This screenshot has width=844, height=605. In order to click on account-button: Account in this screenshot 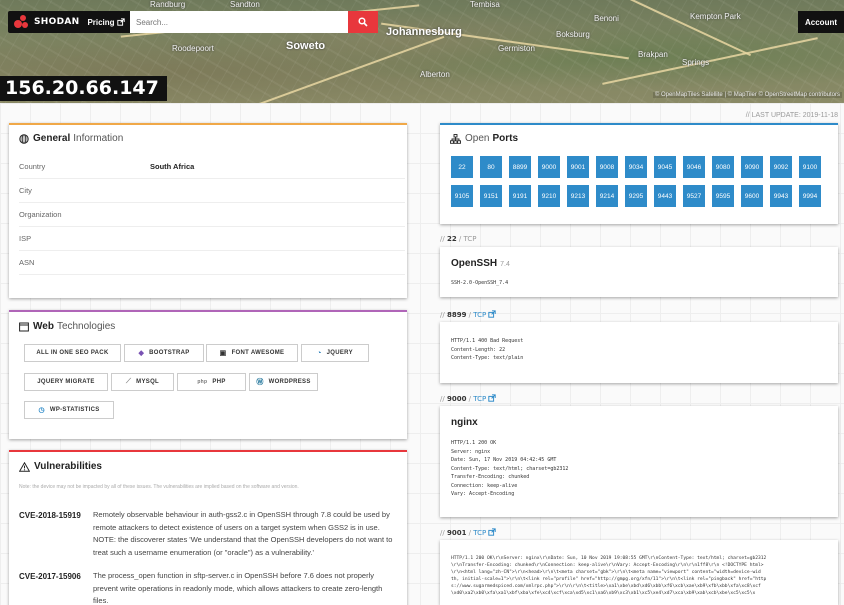, I will do `click(821, 22)`.